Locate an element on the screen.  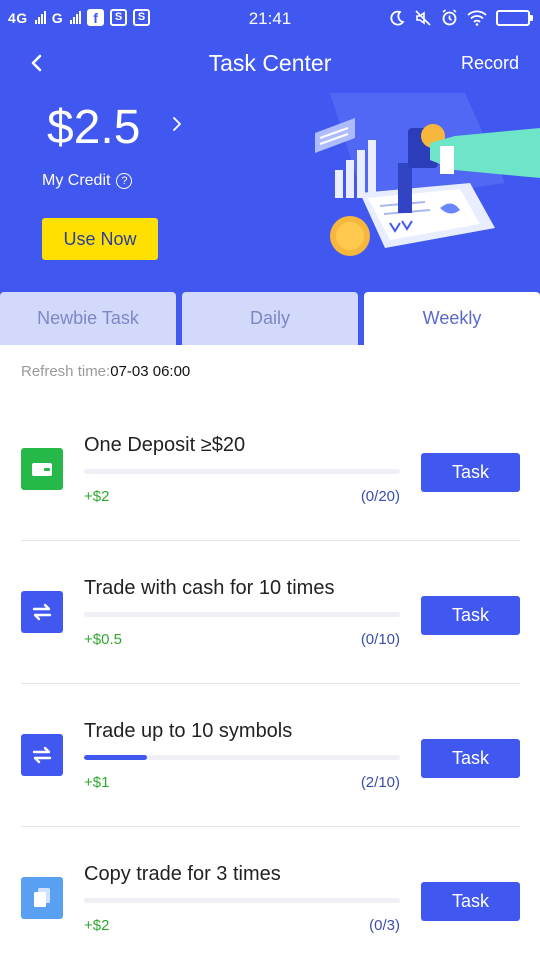
refresh-time: Refresh time:07-03 06:00 is located at coordinates (105, 371).